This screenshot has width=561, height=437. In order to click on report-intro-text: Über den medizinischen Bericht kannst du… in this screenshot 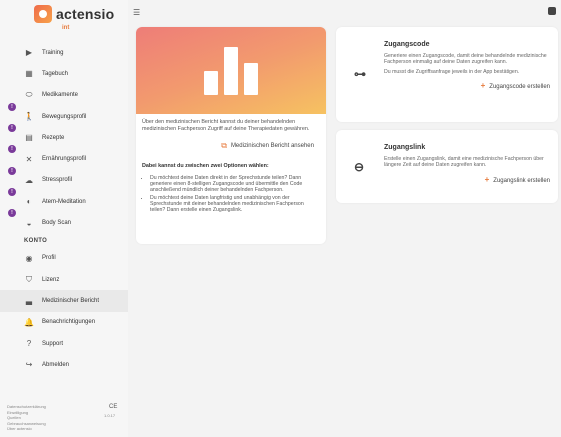, I will do `click(226, 125)`.